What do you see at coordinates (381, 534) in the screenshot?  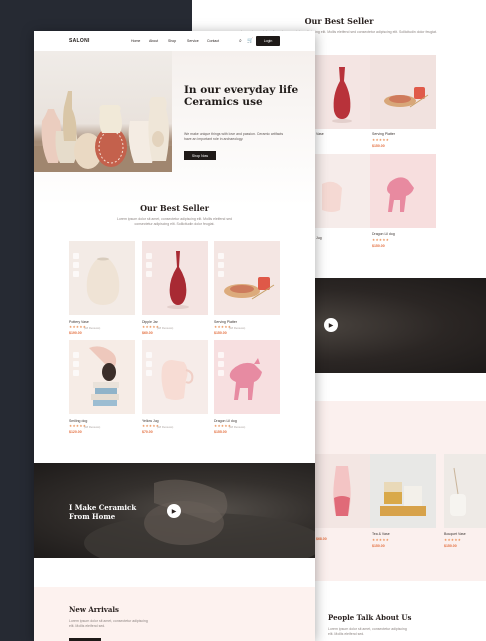 I see `back-arrival-name: Tea & Vase` at bounding box center [381, 534].